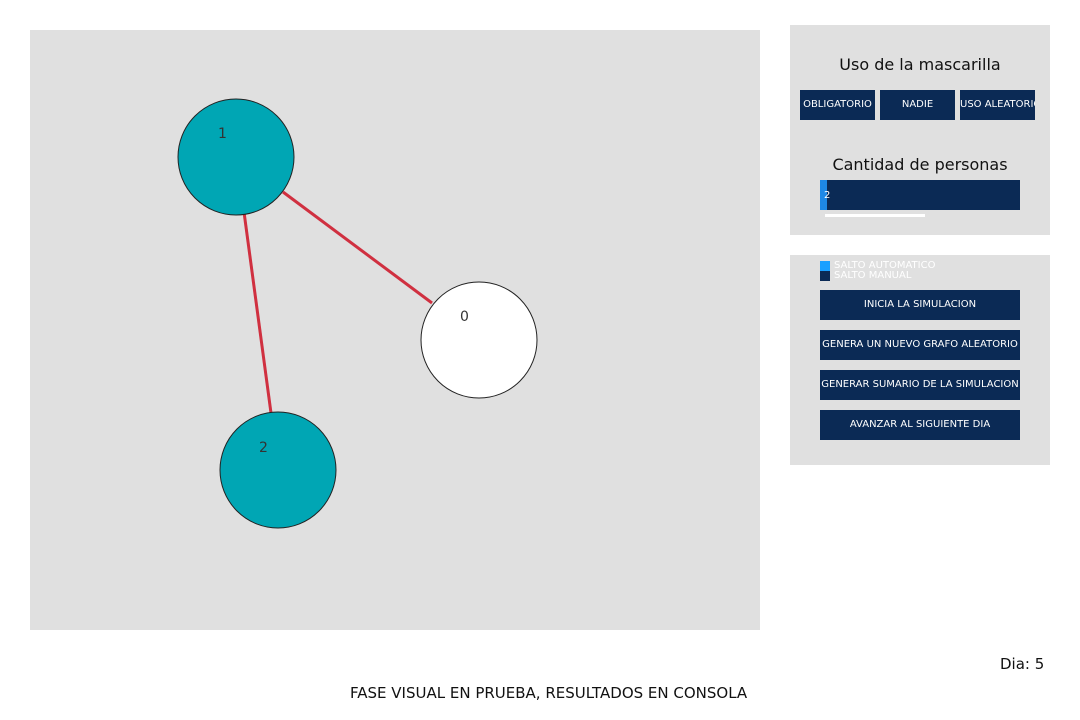 The width and height of the screenshot is (1080, 720). What do you see at coordinates (464, 317) in the screenshot?
I see `node-label: 0` at bounding box center [464, 317].